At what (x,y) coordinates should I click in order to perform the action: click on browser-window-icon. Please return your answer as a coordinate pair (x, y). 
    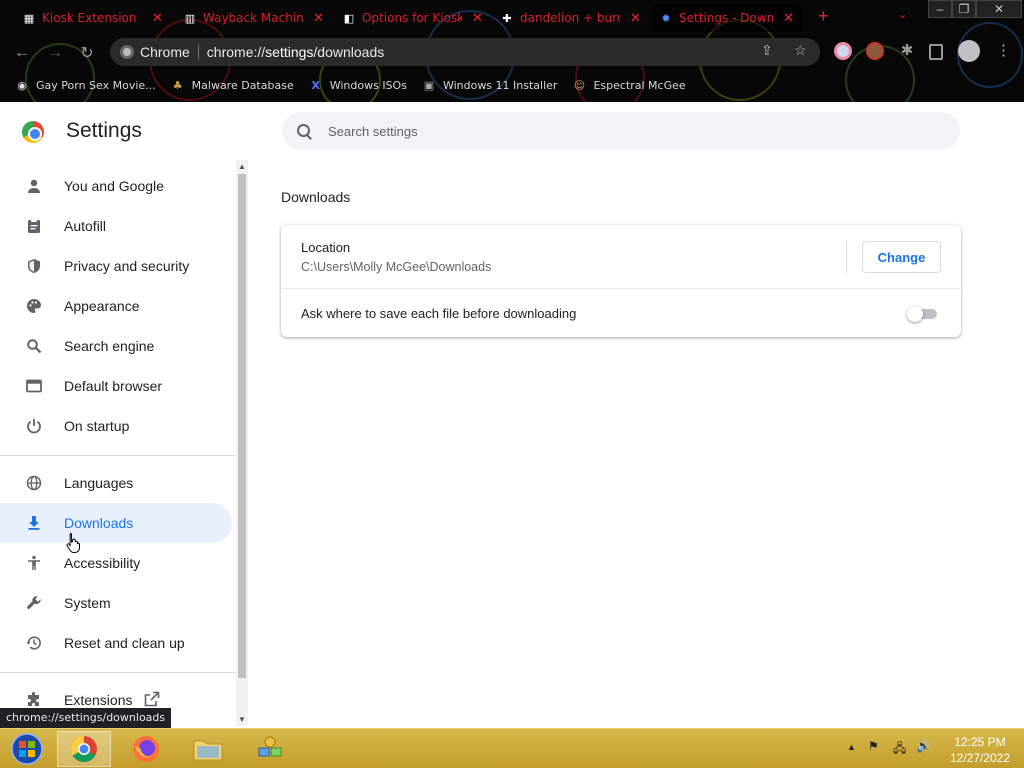
    Looking at the image, I should click on (34, 386).